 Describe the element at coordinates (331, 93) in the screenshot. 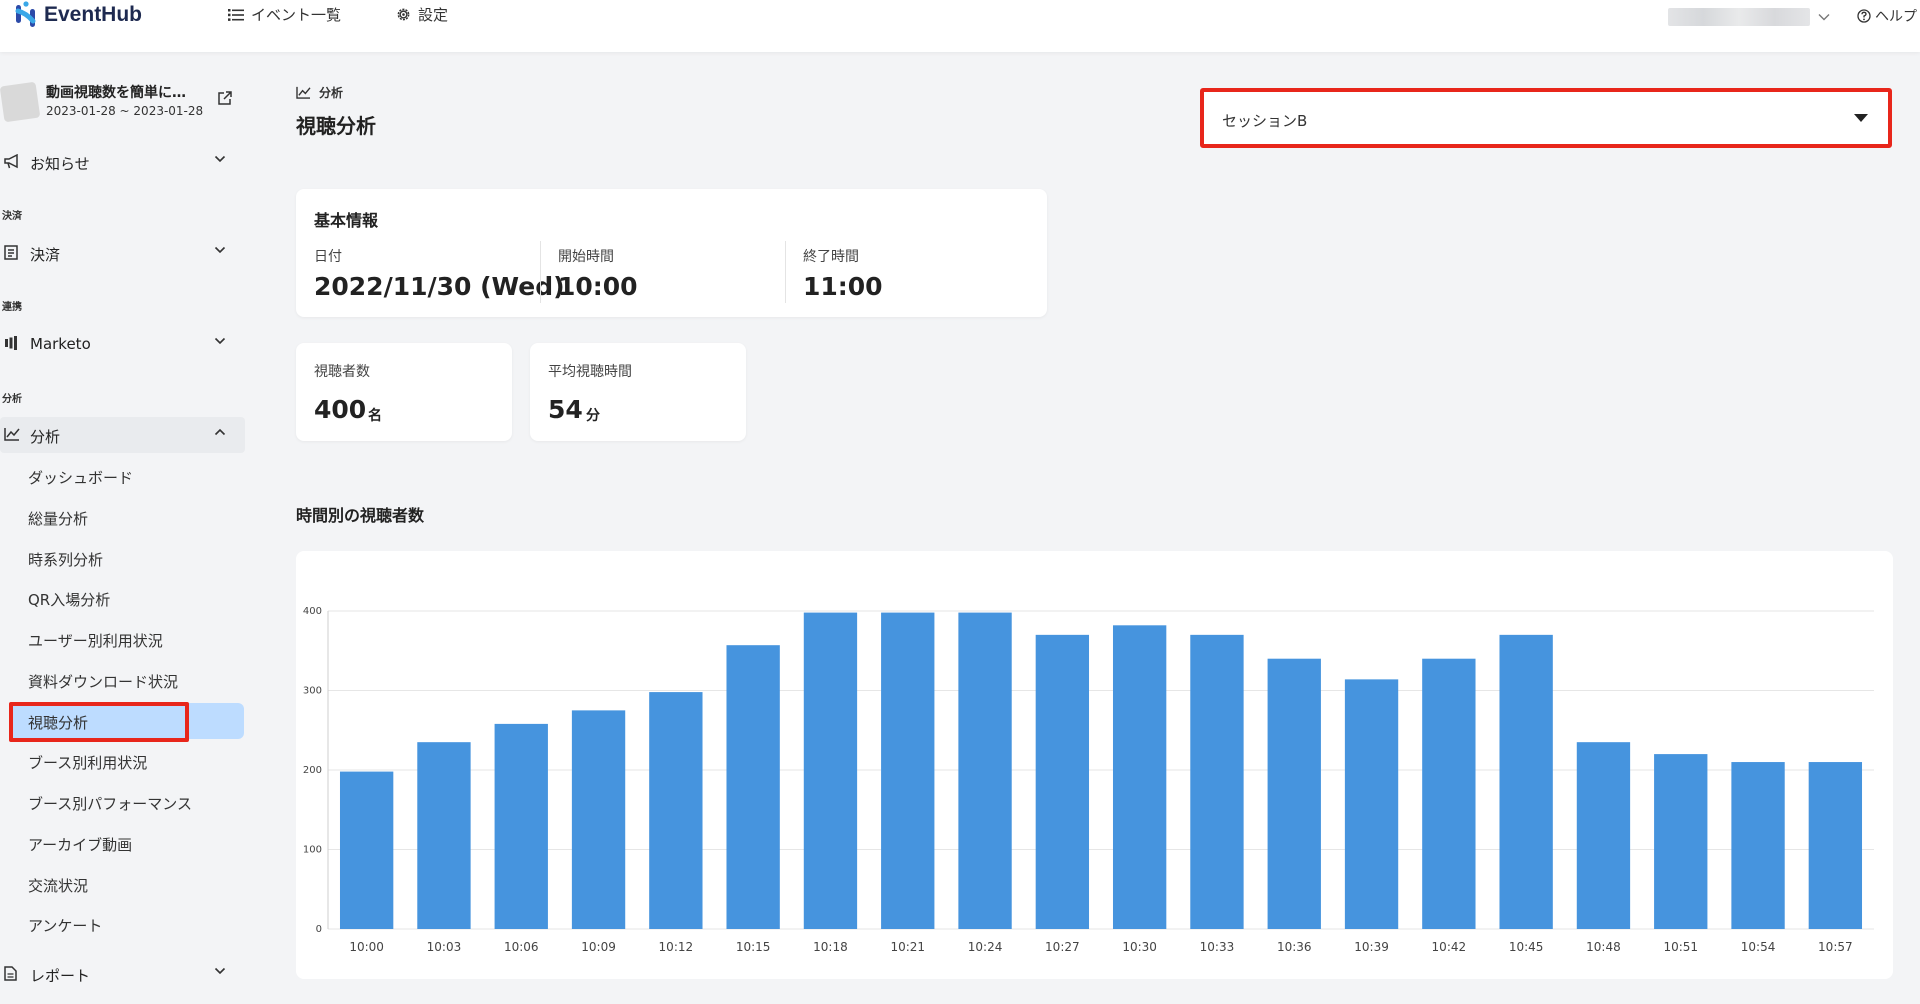

I see `breadcrumb-label: 分析` at that location.